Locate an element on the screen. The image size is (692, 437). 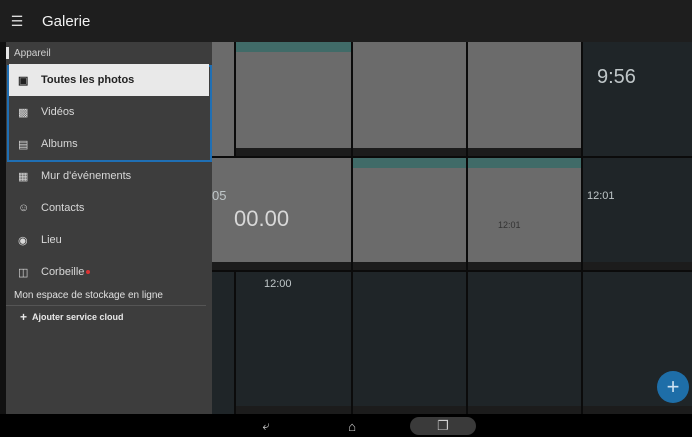
drawer-item-trash: ◫ Corbeille is located at coordinates (109, 272).